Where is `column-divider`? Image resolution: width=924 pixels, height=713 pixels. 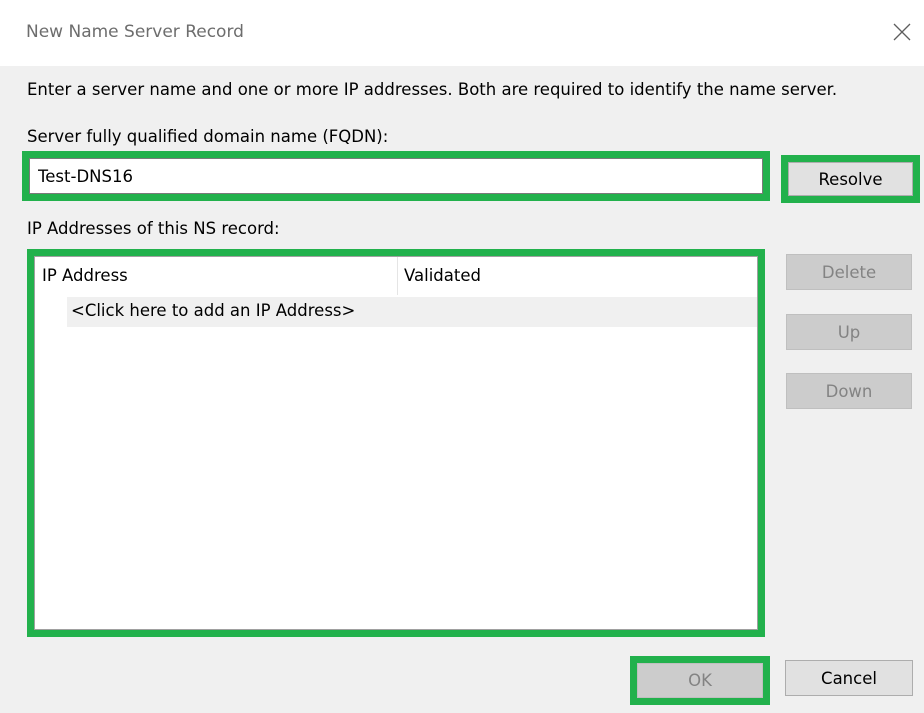
column-divider is located at coordinates (397, 276).